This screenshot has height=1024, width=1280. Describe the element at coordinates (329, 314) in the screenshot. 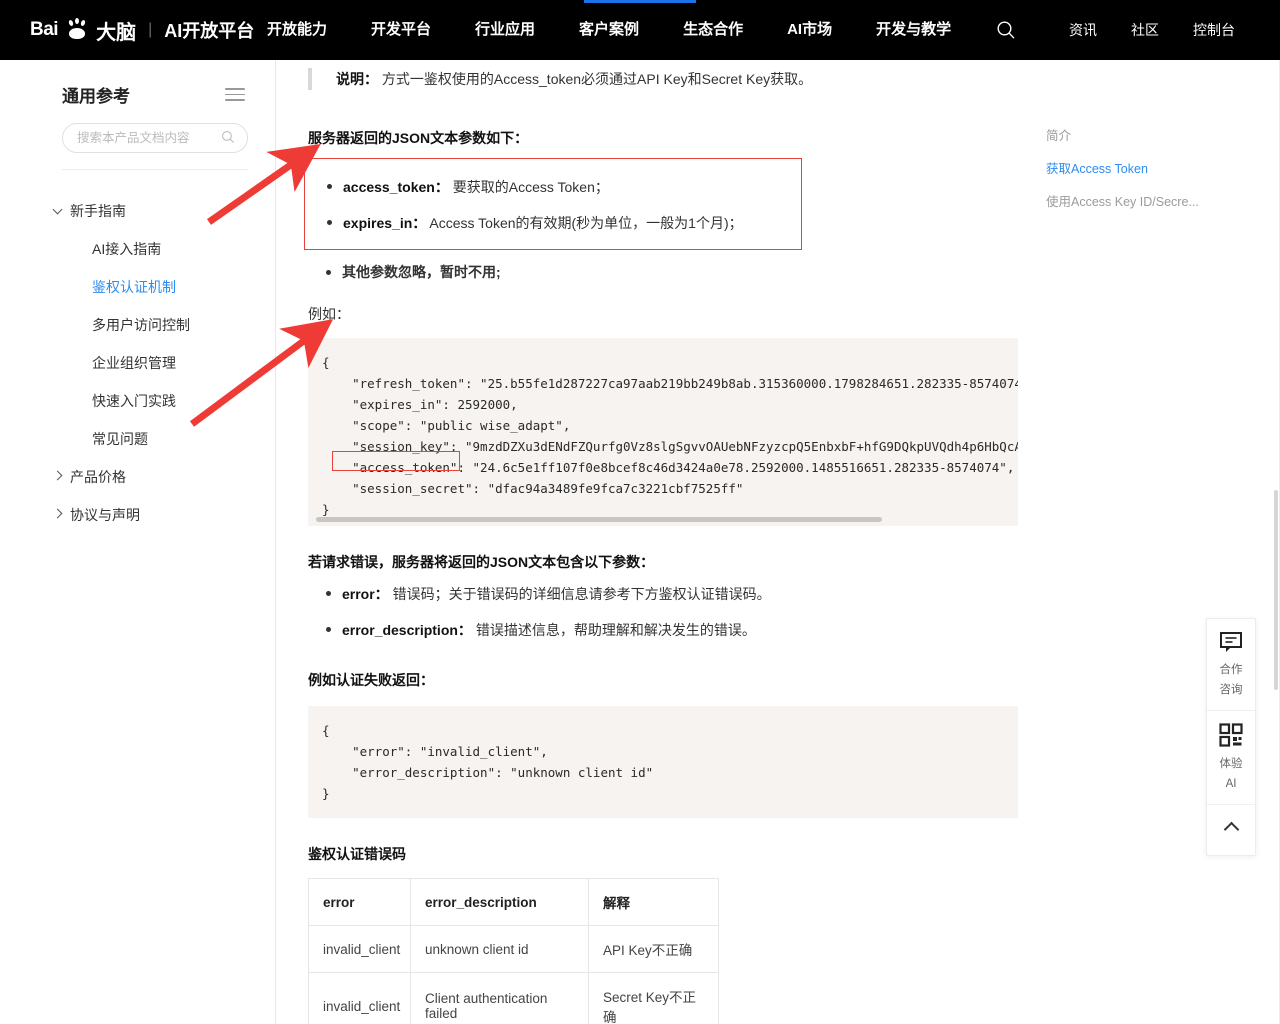

I see `example-label: 例如：` at that location.